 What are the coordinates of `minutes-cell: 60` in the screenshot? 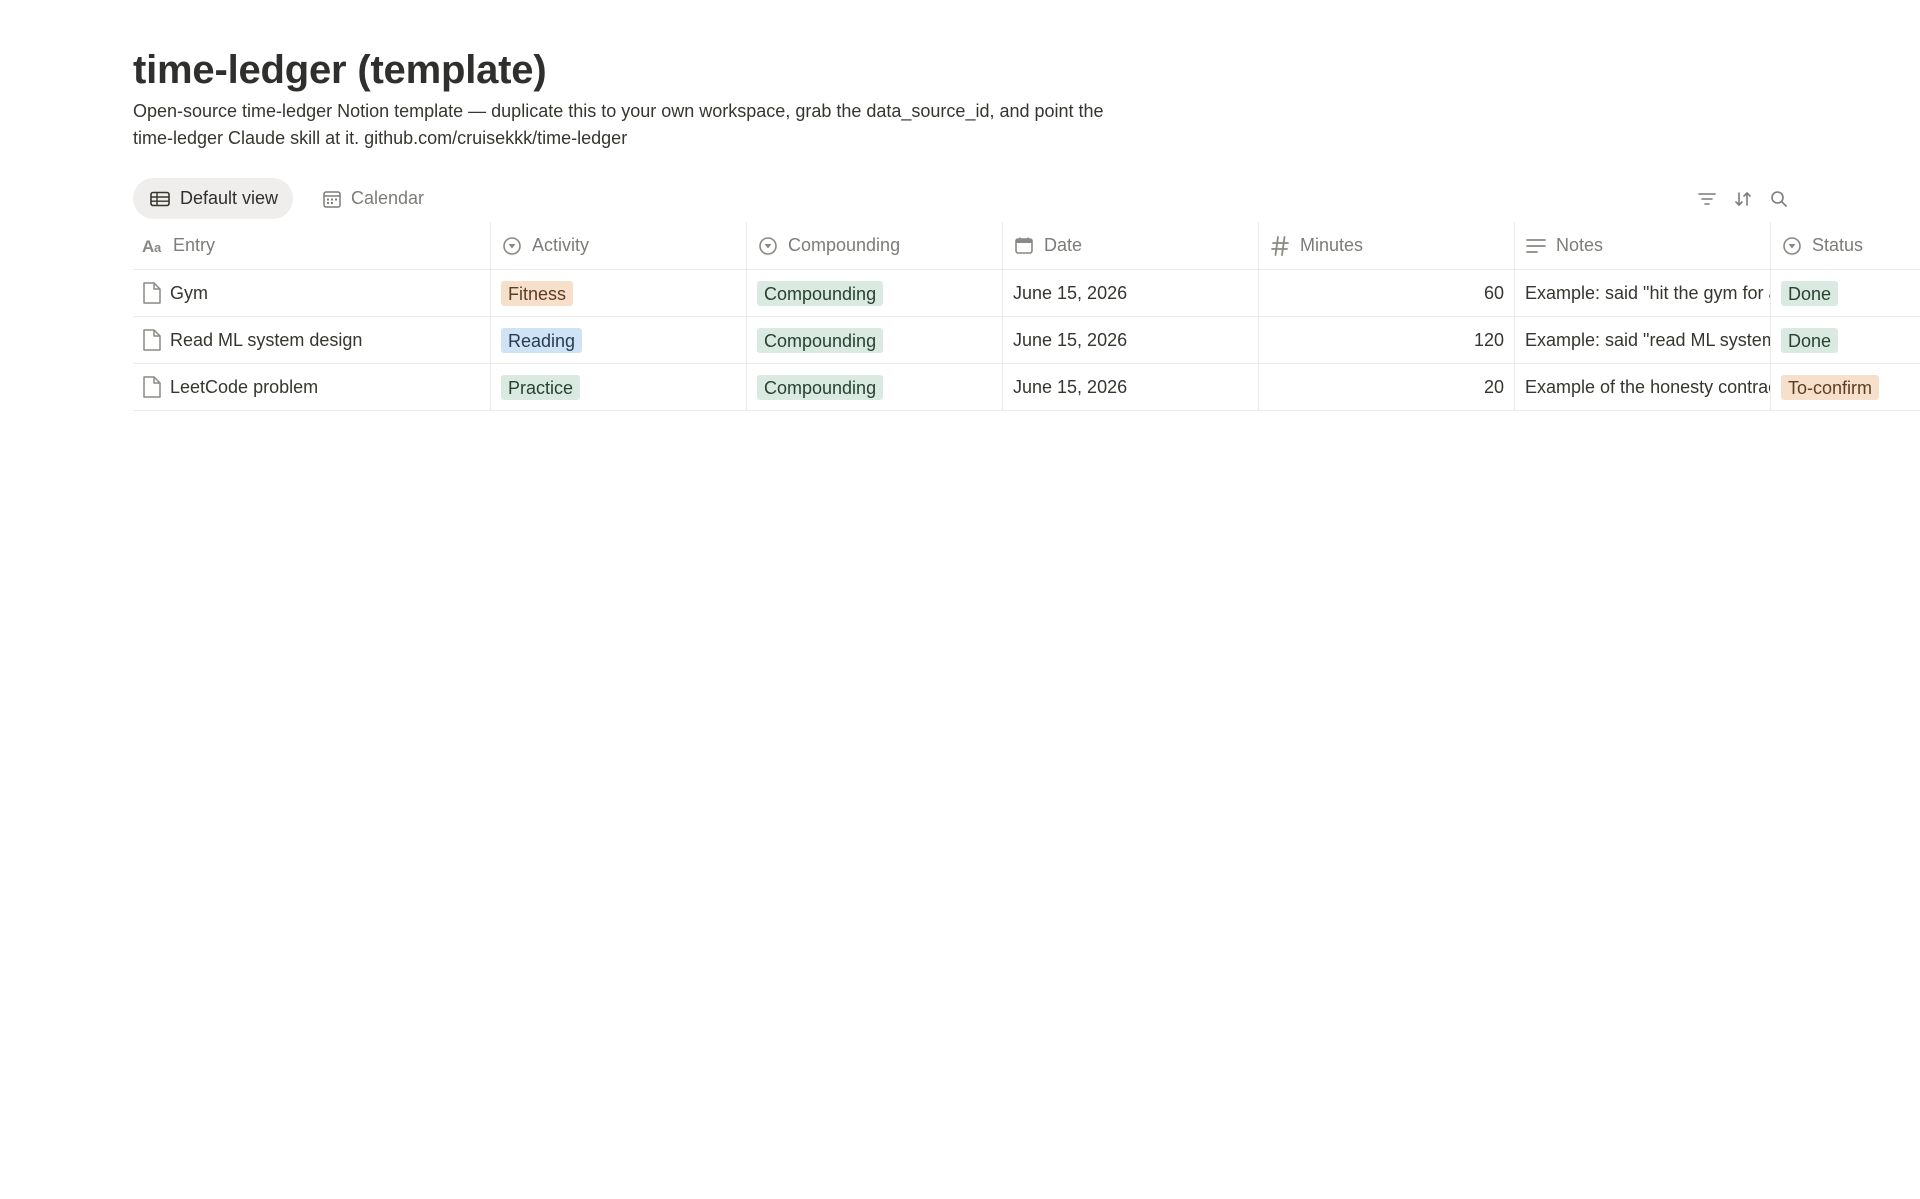 It's located at (1387, 293).